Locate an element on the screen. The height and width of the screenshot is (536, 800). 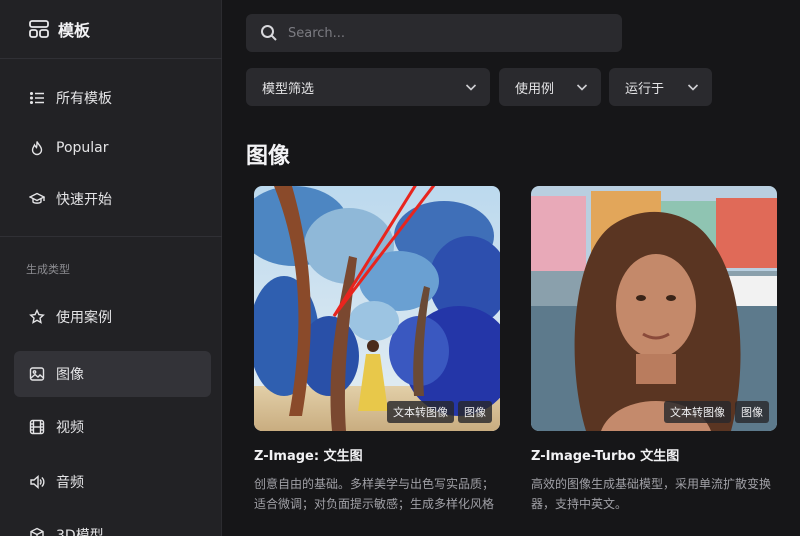
card-description: 创意自由的基础。多样美学与出色写实品质；适合微调；对负面提示敏感；生成多样化风格 is located at coordinates (374, 494).